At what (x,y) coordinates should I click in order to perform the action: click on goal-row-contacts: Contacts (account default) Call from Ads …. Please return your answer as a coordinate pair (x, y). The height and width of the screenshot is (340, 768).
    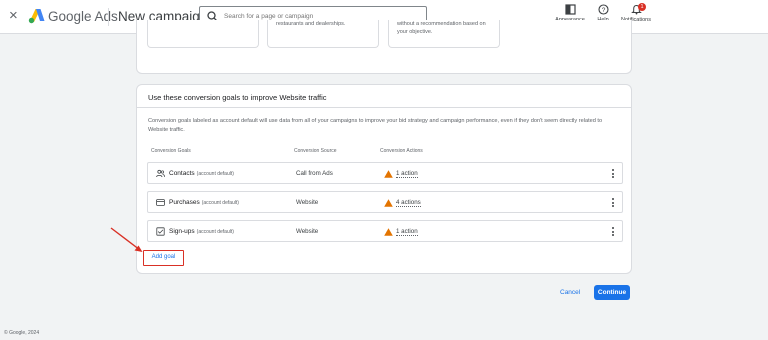
    Looking at the image, I should click on (385, 173).